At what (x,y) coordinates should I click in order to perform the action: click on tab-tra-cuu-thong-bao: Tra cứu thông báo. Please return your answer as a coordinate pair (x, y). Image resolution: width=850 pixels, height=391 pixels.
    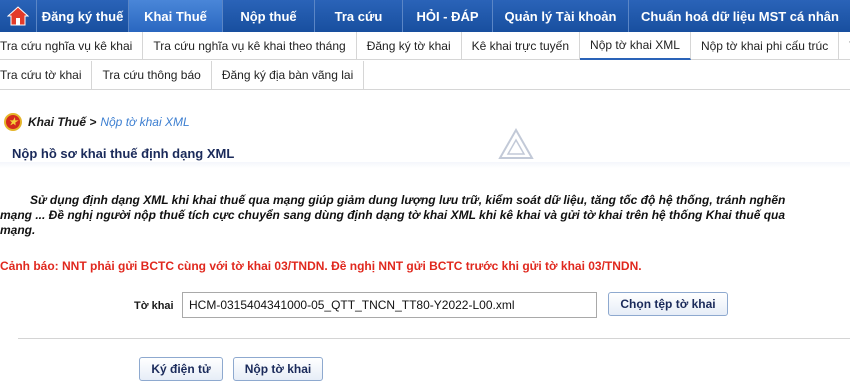
    Looking at the image, I should click on (152, 74).